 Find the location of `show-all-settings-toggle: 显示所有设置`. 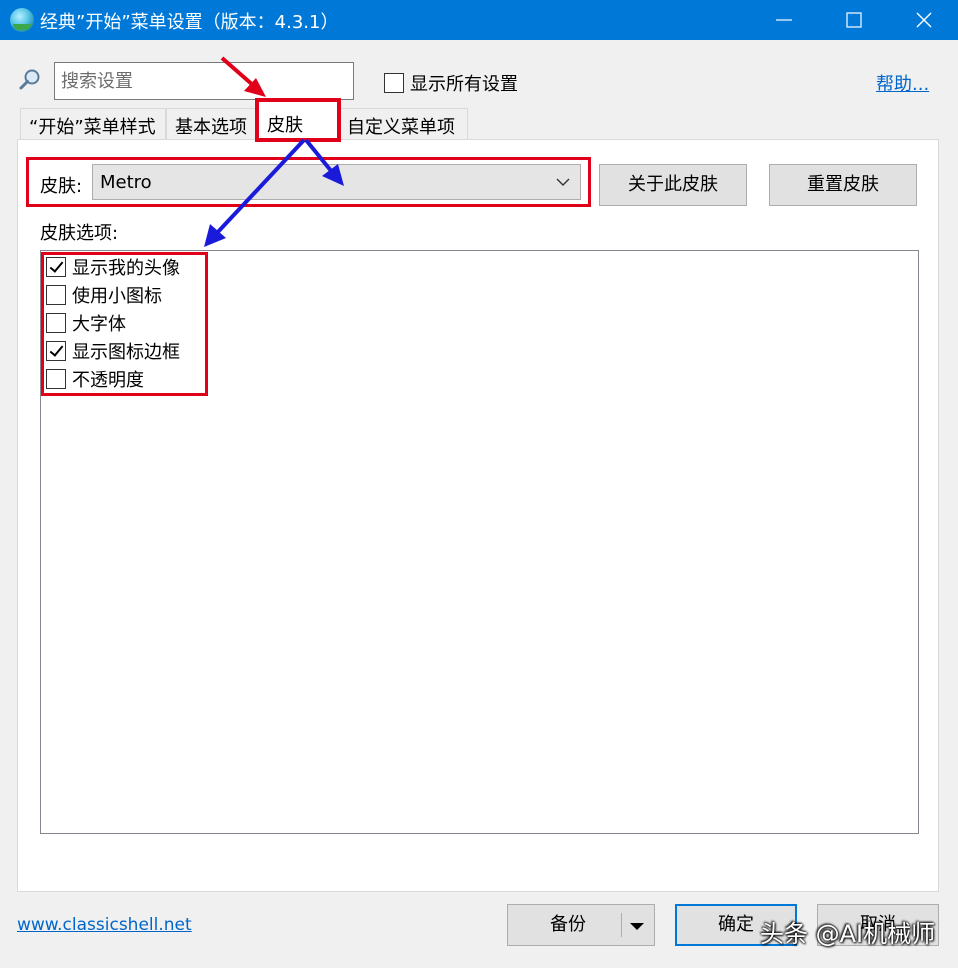

show-all-settings-toggle: 显示所有设置 is located at coordinates (451, 83).